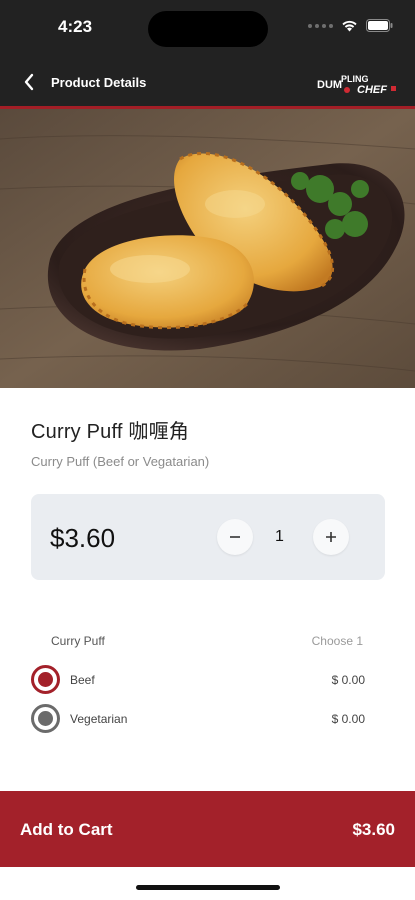  I want to click on option-label: Beef, so click(82, 680).